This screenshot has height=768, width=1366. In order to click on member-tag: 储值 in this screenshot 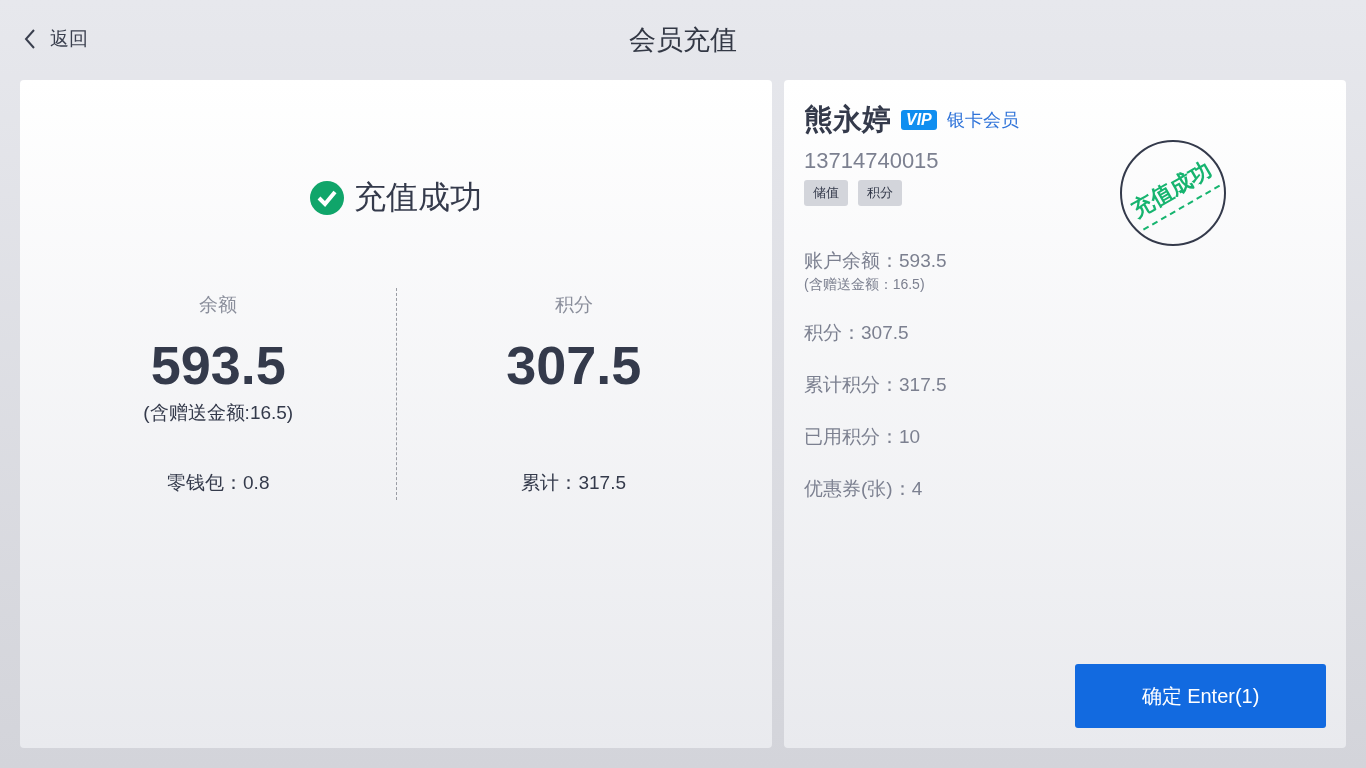, I will do `click(826, 193)`.